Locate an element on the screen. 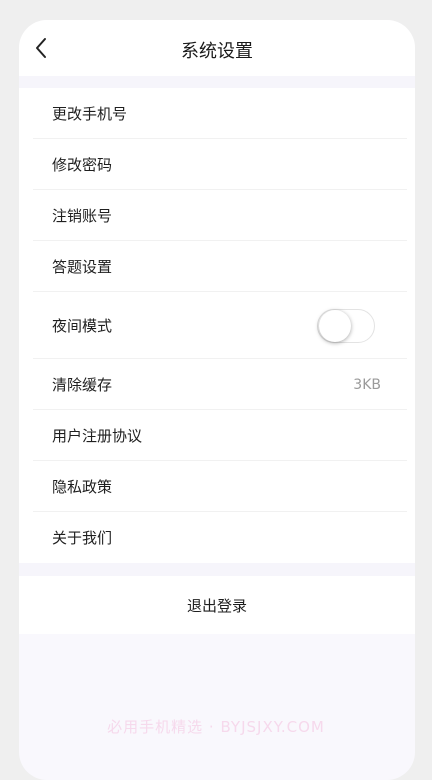 The height and width of the screenshot is (780, 432). logout-label: 退出登录 is located at coordinates (216, 605).